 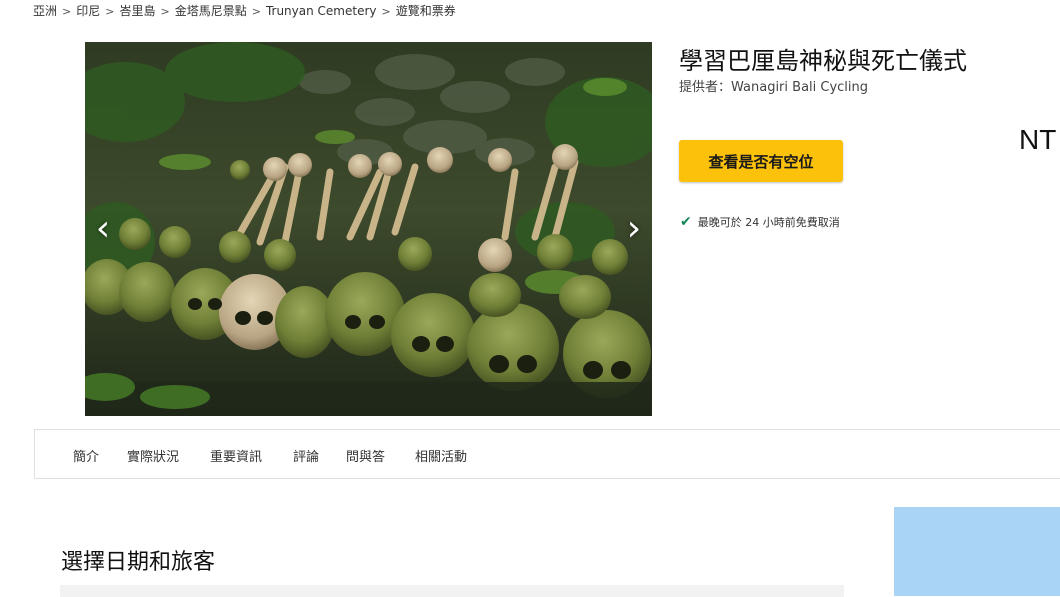 I want to click on breadcrumb: 亞洲 > 印尼 > 峇里島 > 金塔馬尼景點 > Trunyan Cemetery > 遊覽和票券, so click(x=244, y=10).